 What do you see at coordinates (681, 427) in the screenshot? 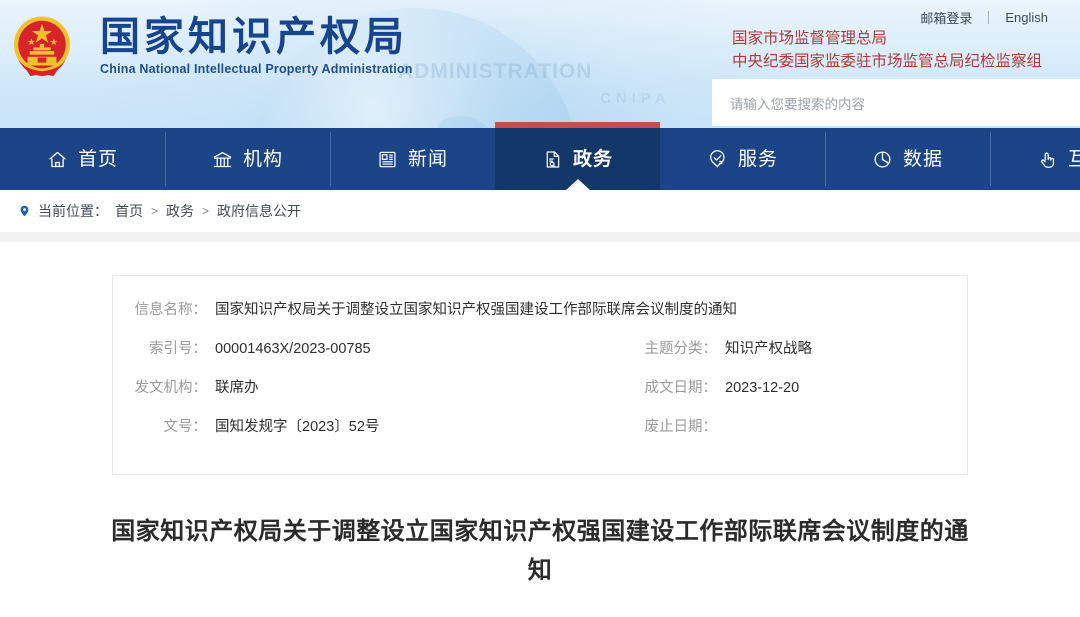
I see `info-label-abolish-date: 废止日期：` at bounding box center [681, 427].